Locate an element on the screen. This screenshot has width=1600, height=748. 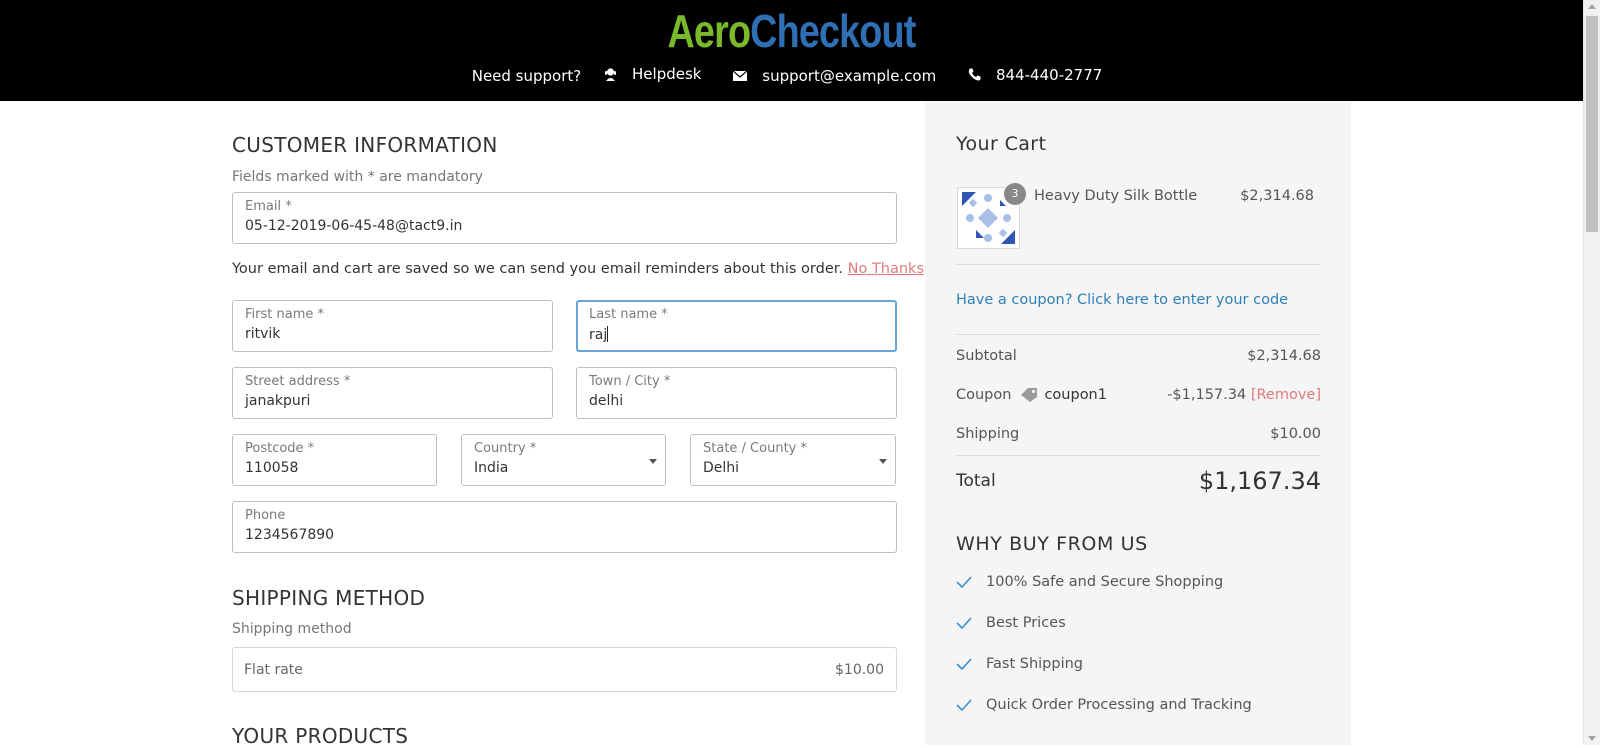
last-name-label: Last name * is located at coordinates (628, 314).